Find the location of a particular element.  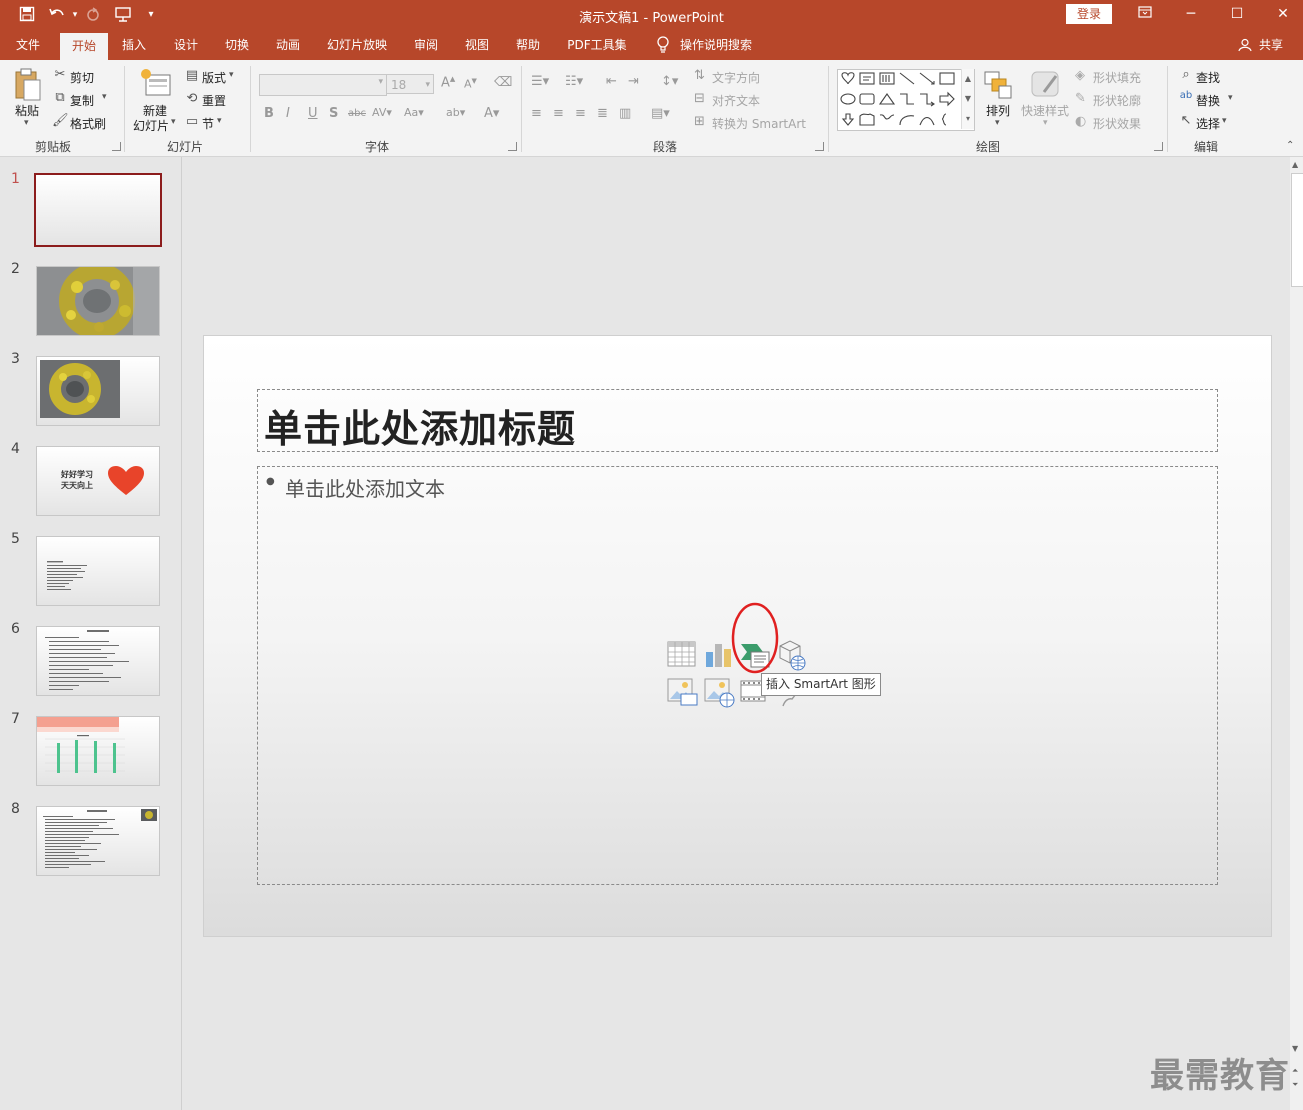

clipboard-launcher-icon is located at coordinates (116, 146).